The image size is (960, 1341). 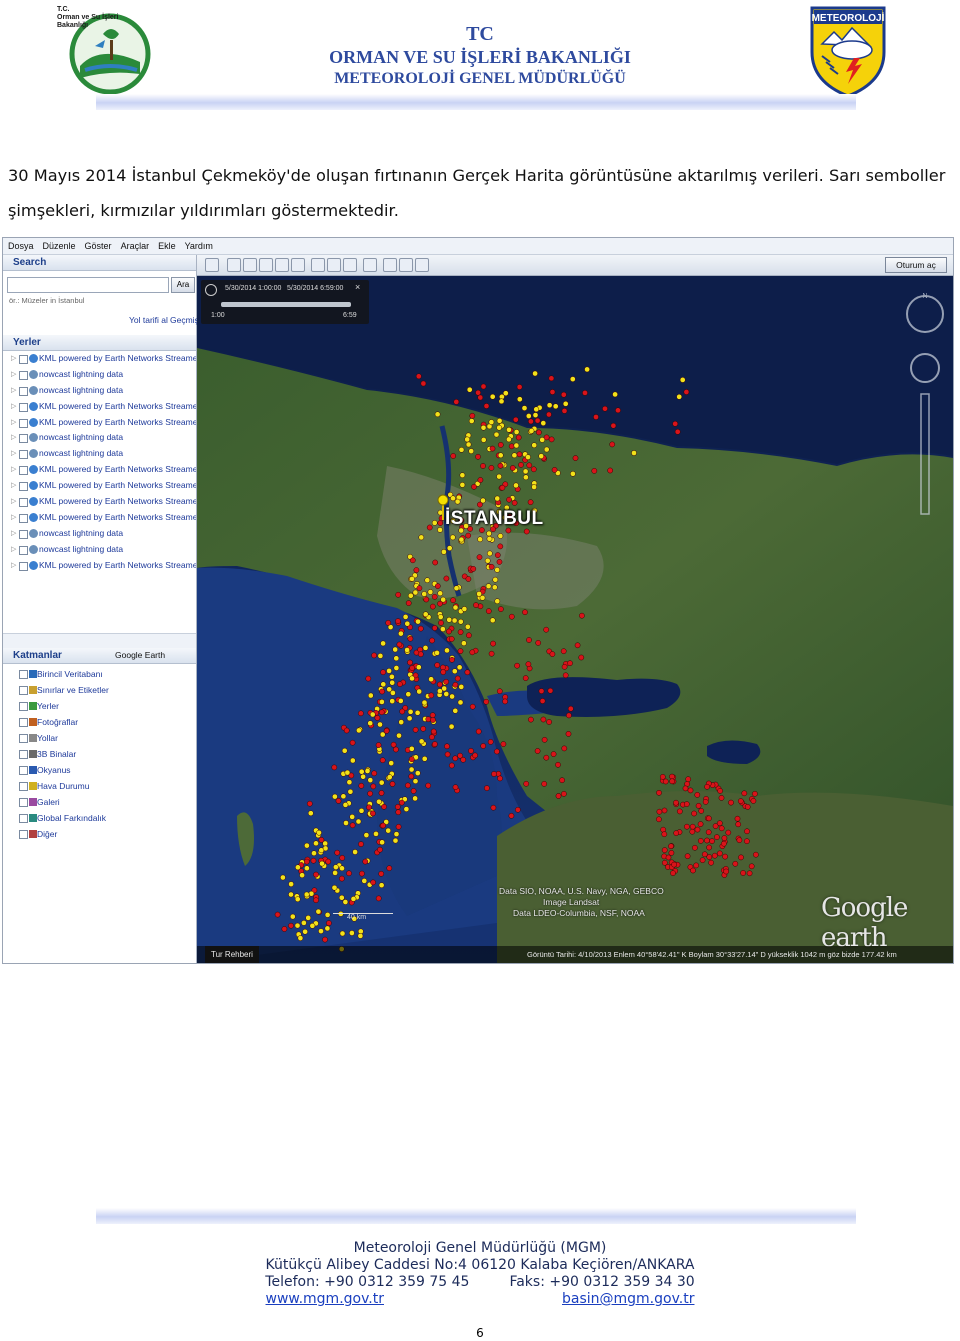 I want to click on footer-web-link: www.mgm.gov.tr, so click(x=325, y=1299).